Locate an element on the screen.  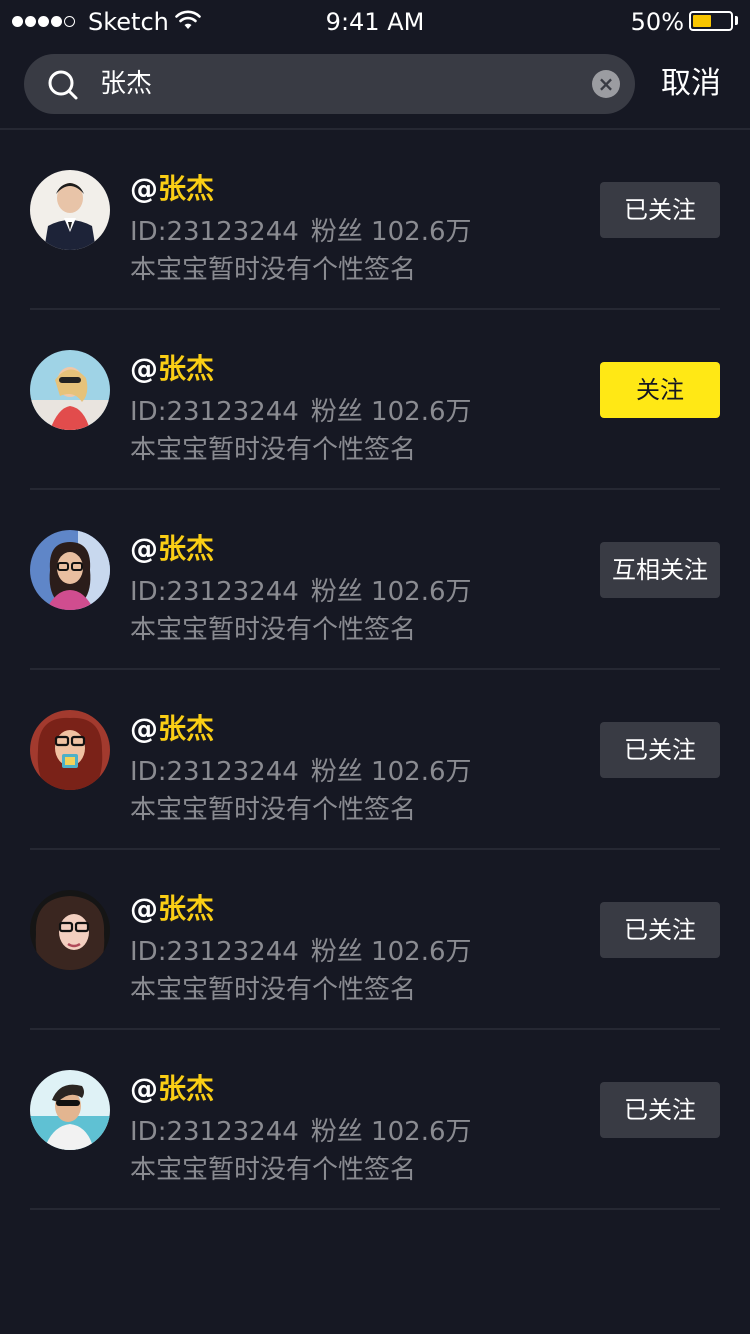
battery-tip is located at coordinates (736, 20).